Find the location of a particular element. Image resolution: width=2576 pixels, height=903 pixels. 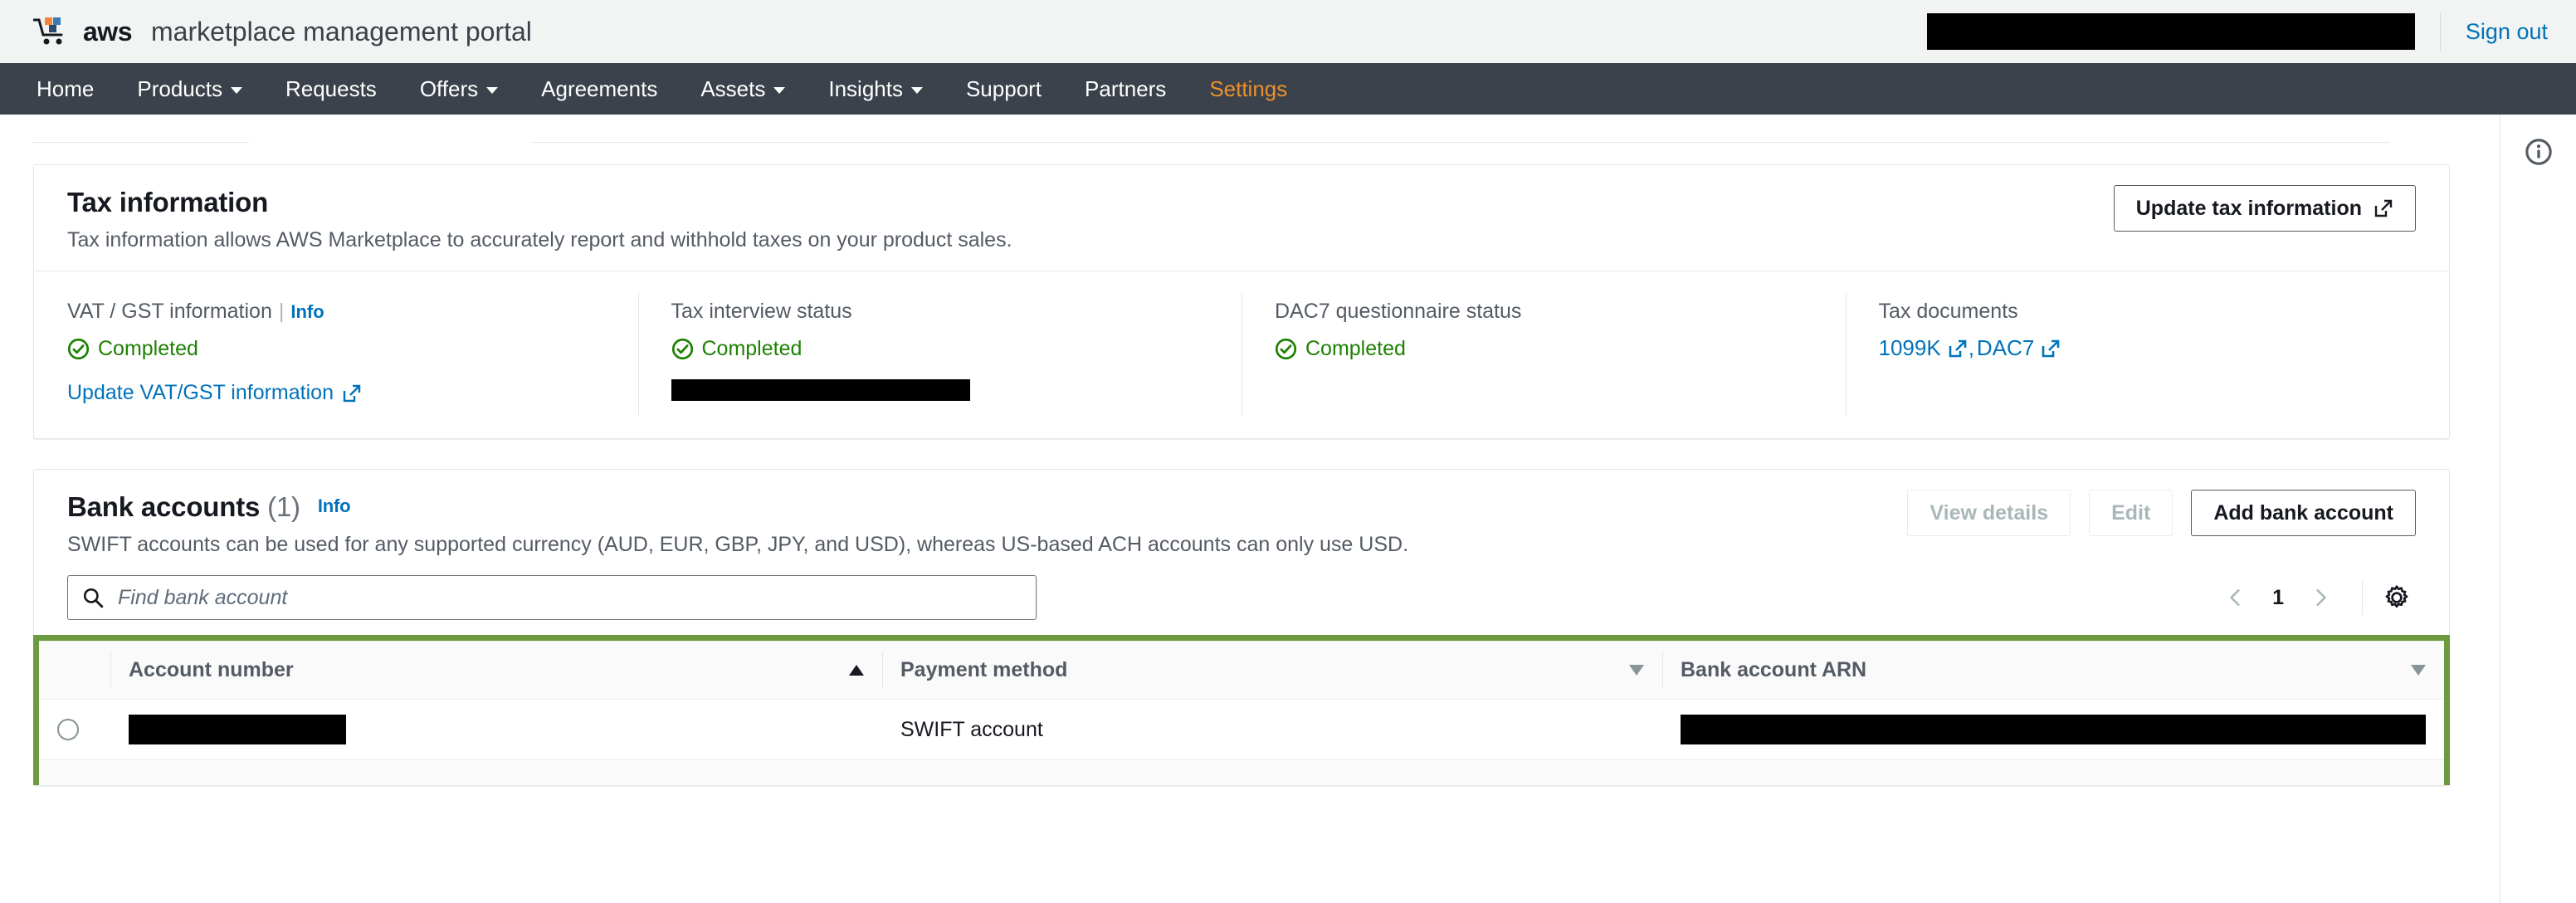

tax-interview-label: Tax interview status is located at coordinates (762, 312).